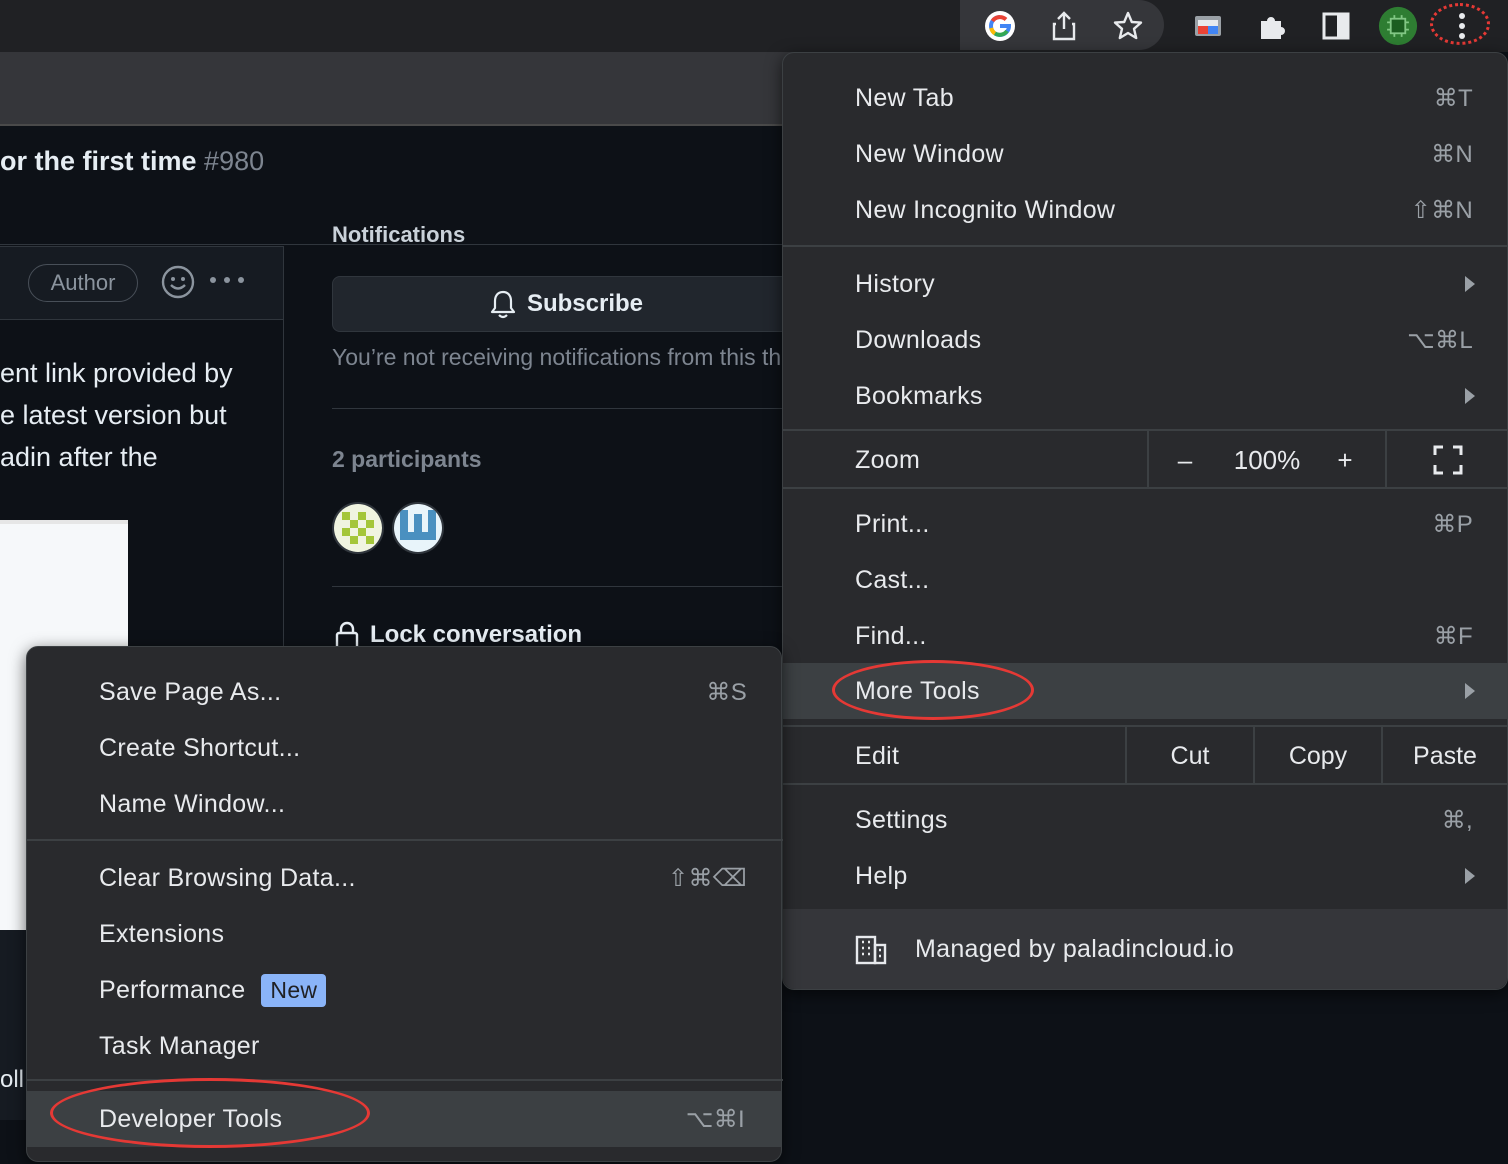 The image size is (1508, 1164). I want to click on menu-item-edit: Edit, so click(954, 756).